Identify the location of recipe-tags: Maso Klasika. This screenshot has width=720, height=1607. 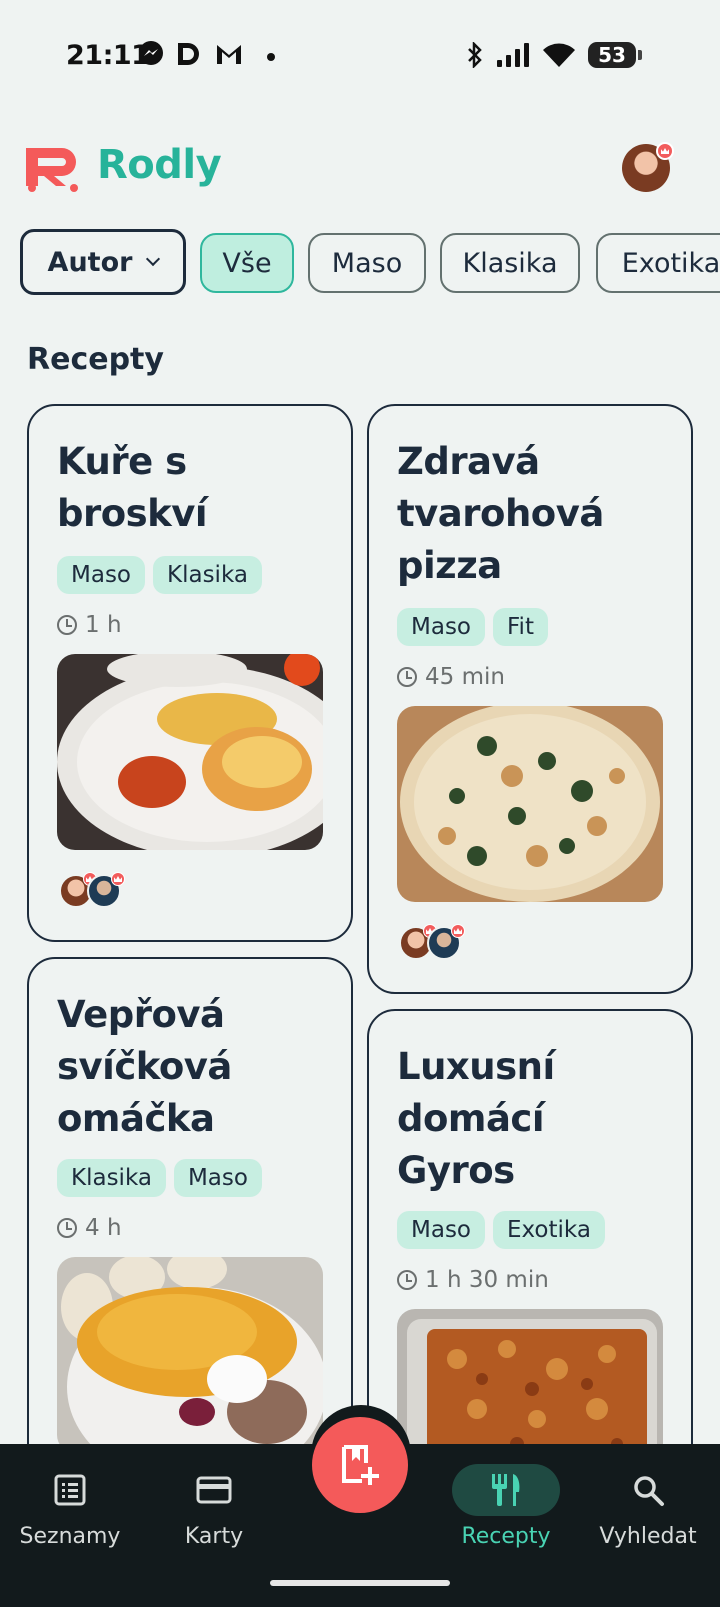
(159, 575).